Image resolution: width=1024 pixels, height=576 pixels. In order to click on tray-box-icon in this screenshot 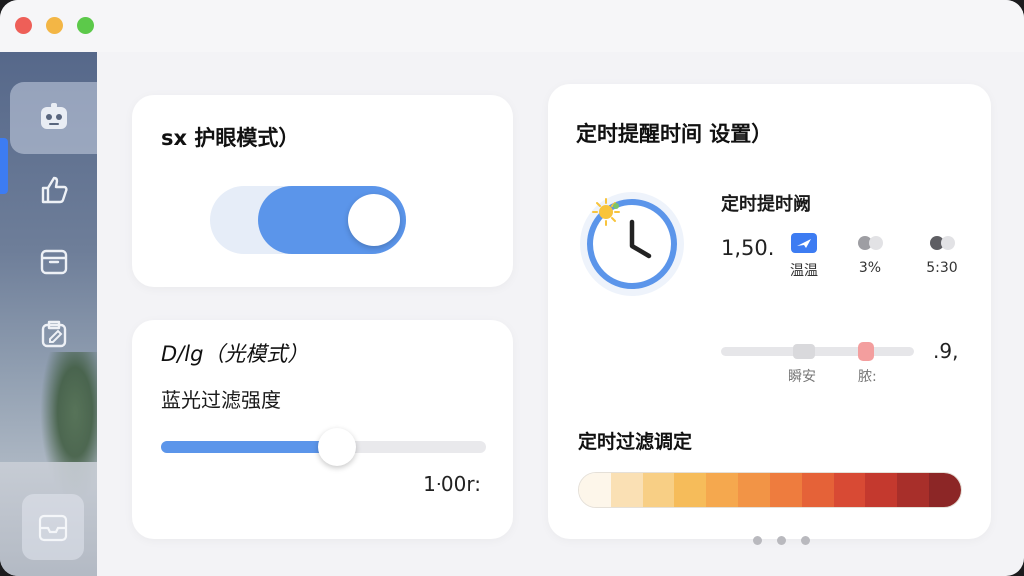, I will do `click(53, 528)`.